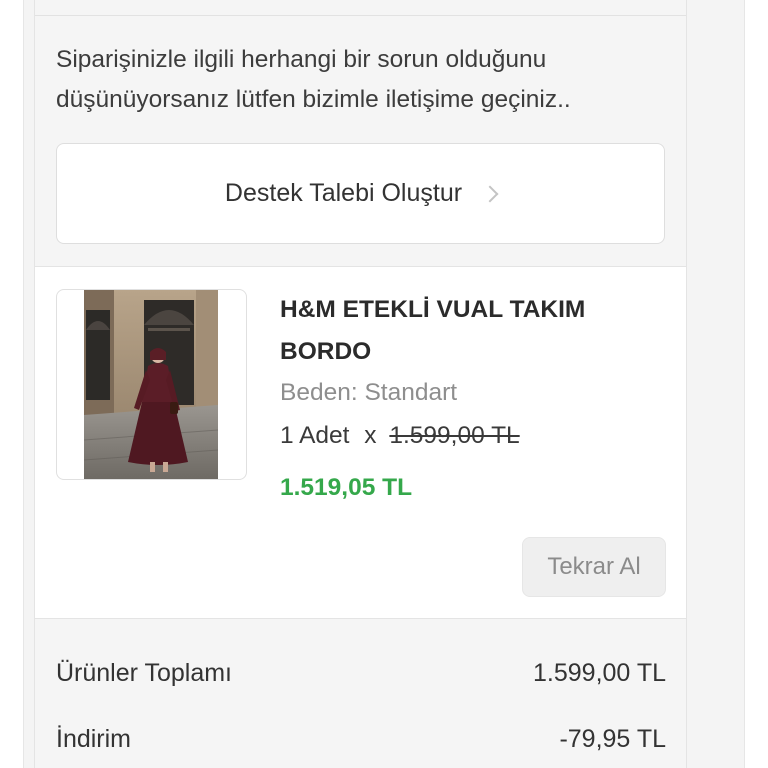 This screenshot has height=768, width=768. What do you see at coordinates (756, 384) in the screenshot?
I see `page-gutter-right` at bounding box center [756, 384].